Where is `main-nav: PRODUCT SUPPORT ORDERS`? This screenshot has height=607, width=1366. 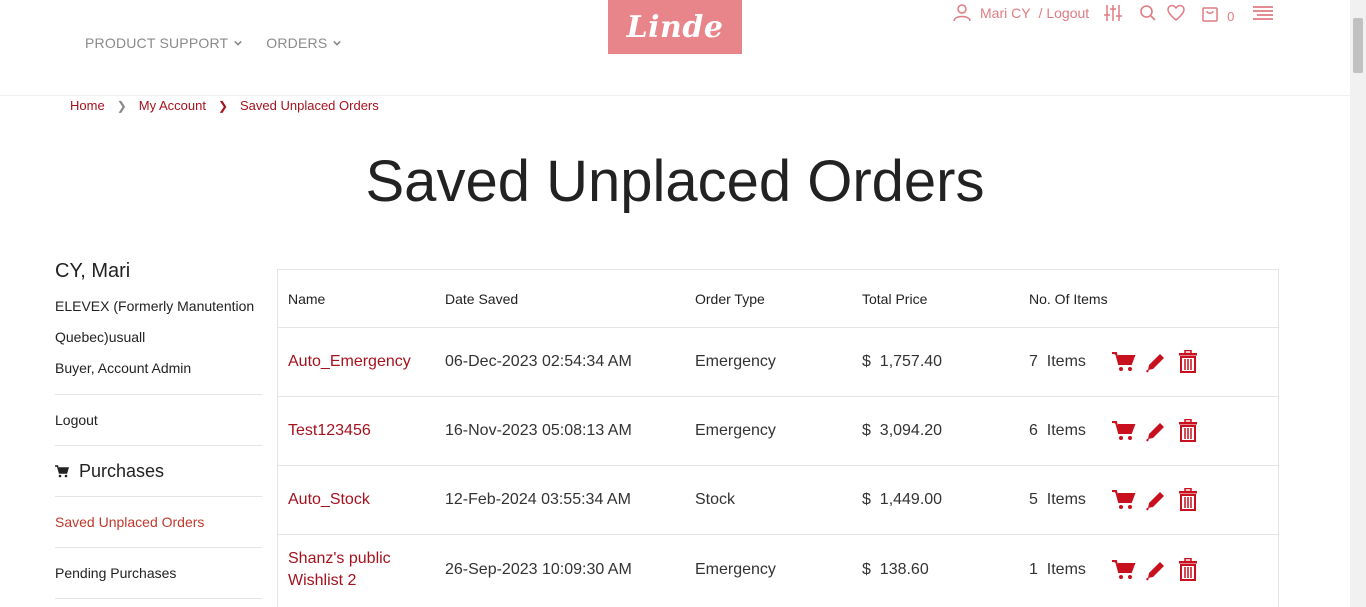
main-nav: PRODUCT SUPPORT ORDERS is located at coordinates (213, 43).